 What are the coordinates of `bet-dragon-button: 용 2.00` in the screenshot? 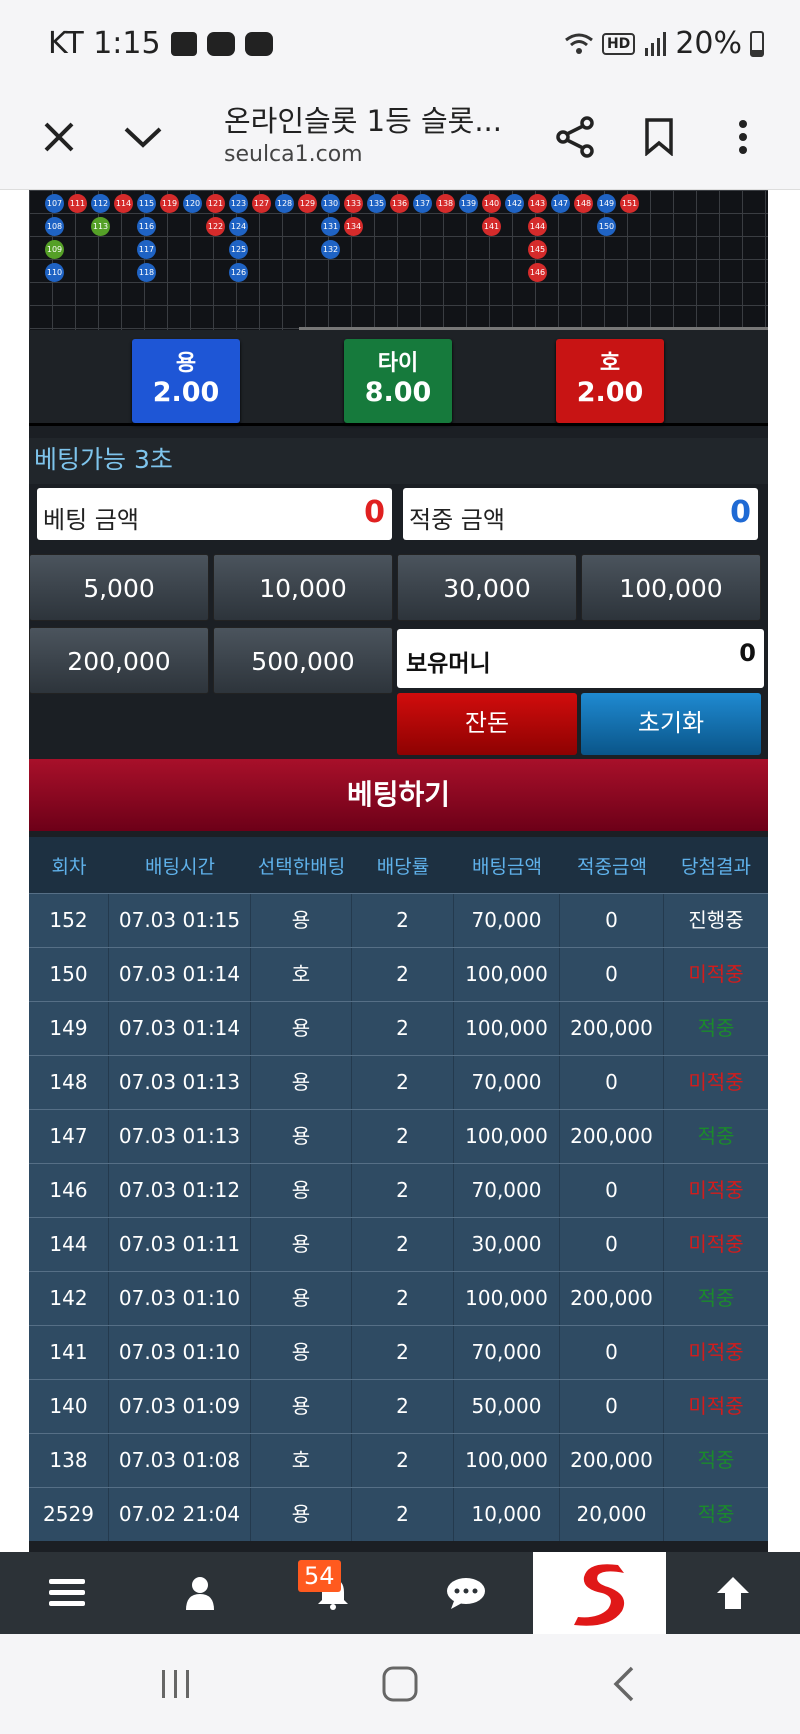 It's located at (186, 381).